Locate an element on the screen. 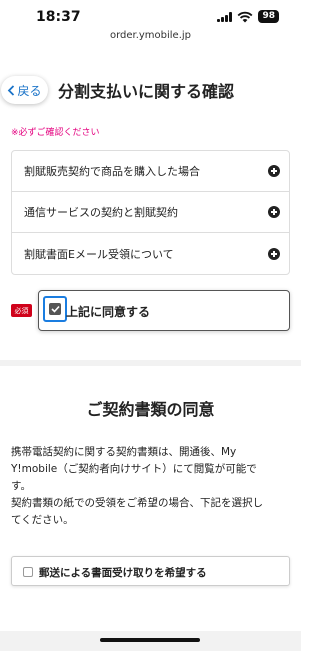 This screenshot has width=320, height=651. section-title: ご契約書類の同意 is located at coordinates (150, 409).